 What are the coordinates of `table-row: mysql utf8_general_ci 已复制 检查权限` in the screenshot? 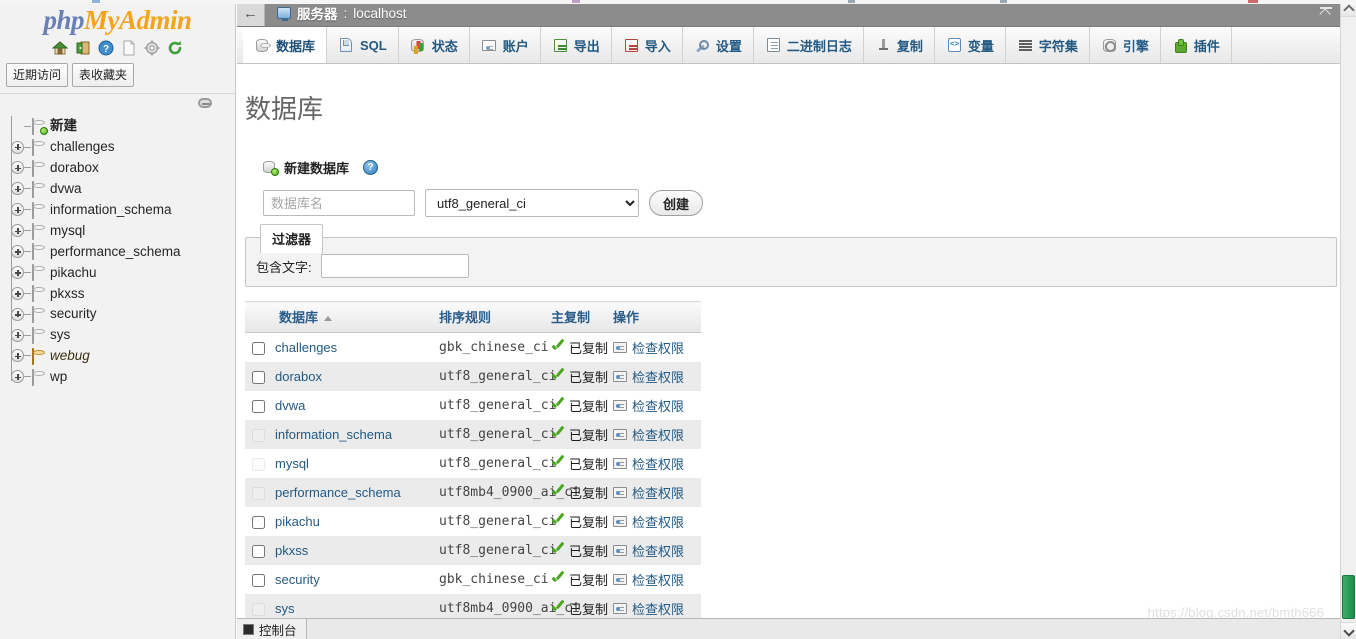 It's located at (473, 463).